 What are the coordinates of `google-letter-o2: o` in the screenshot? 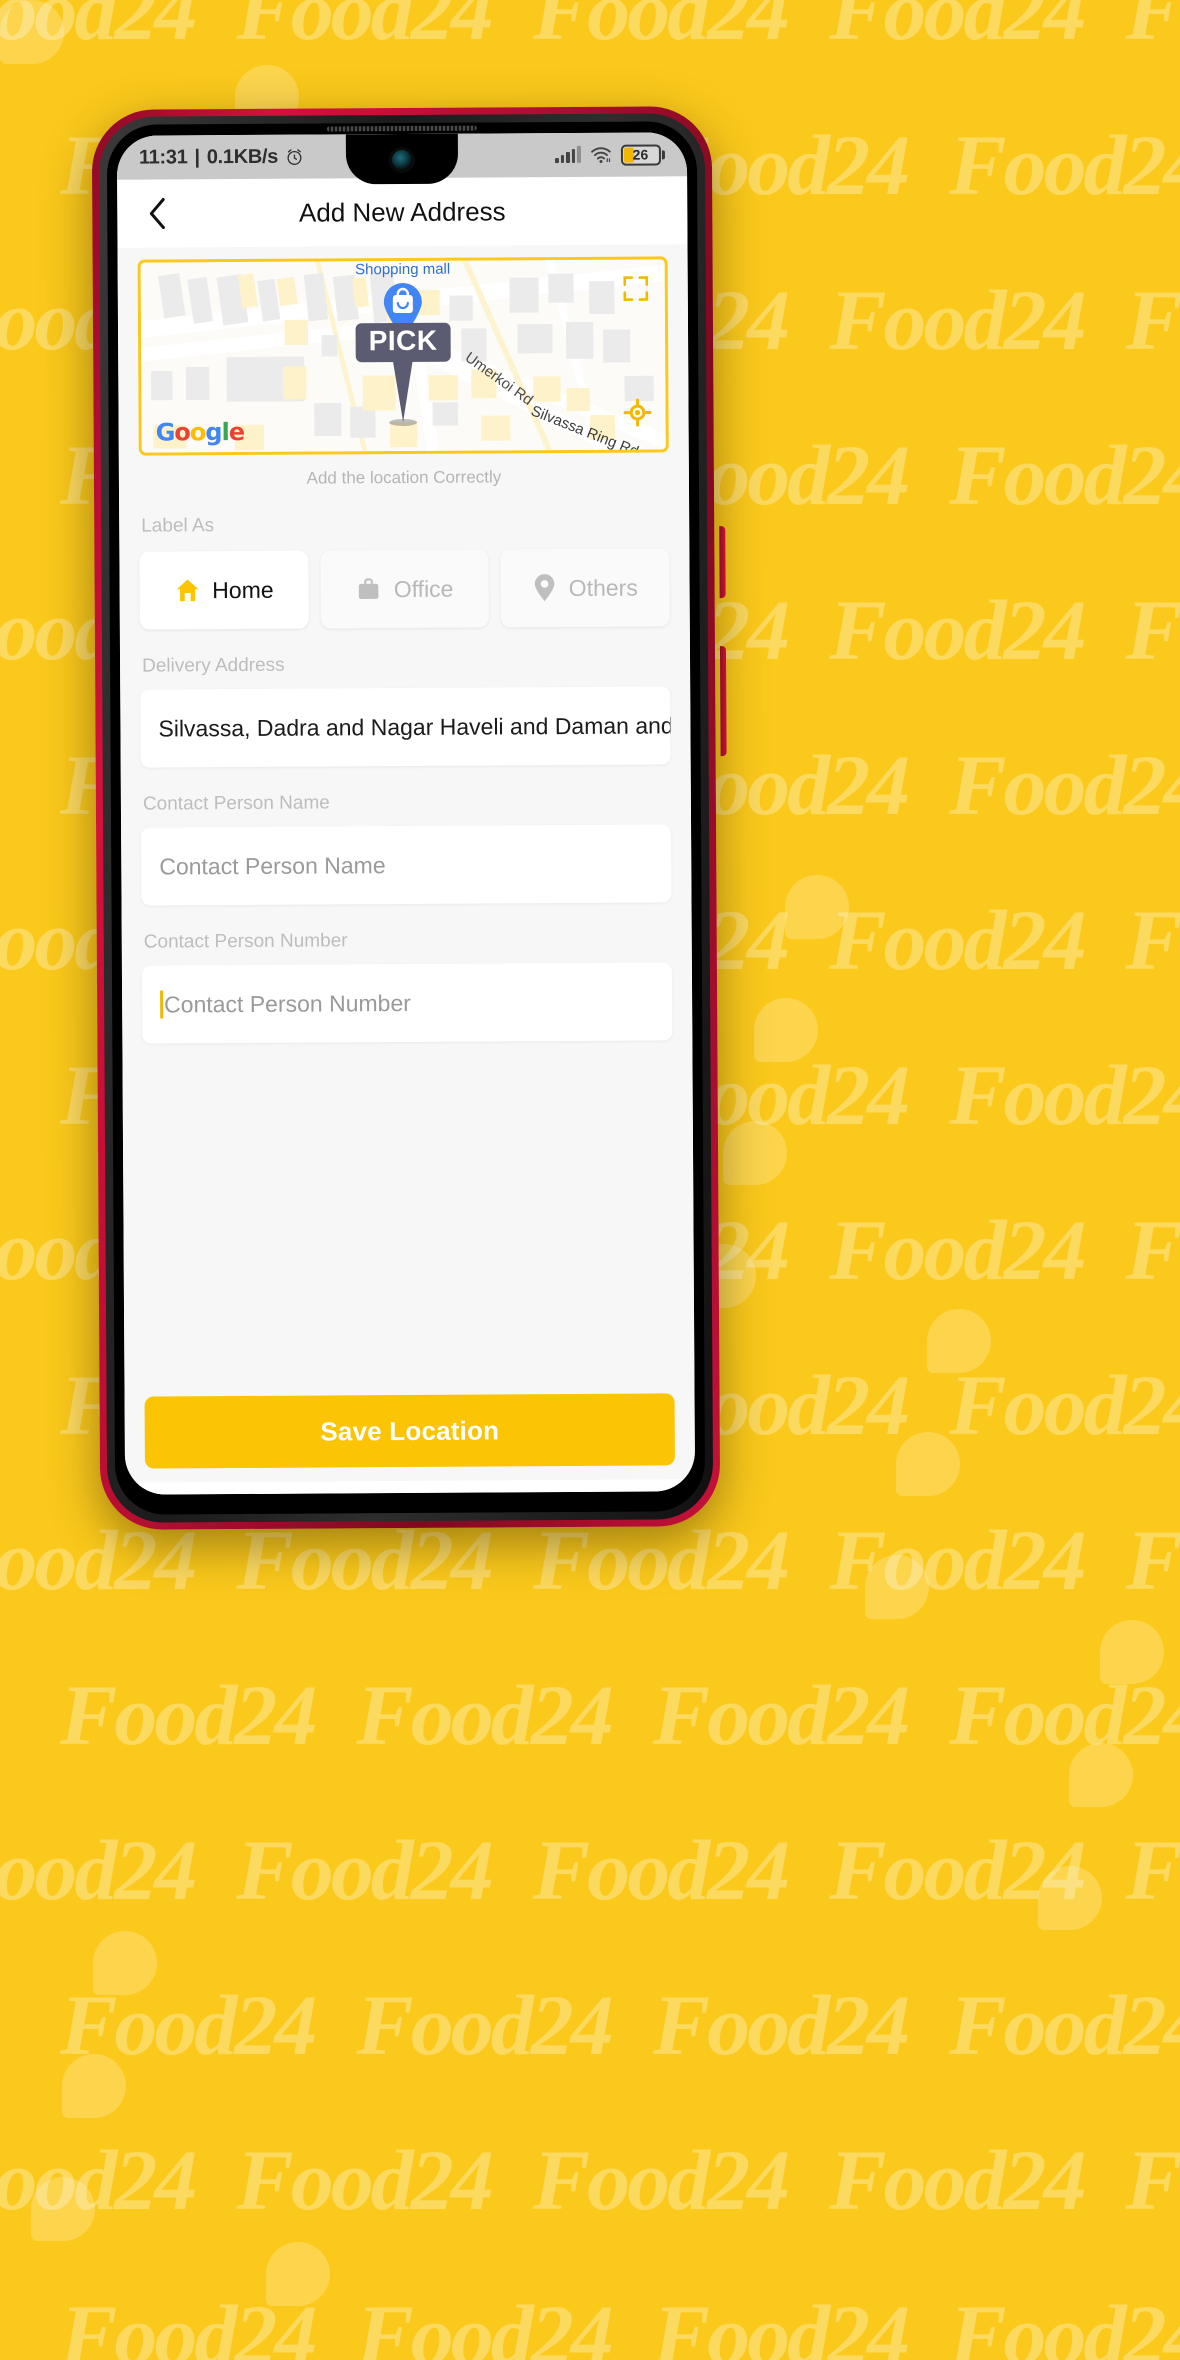 It's located at (197, 432).